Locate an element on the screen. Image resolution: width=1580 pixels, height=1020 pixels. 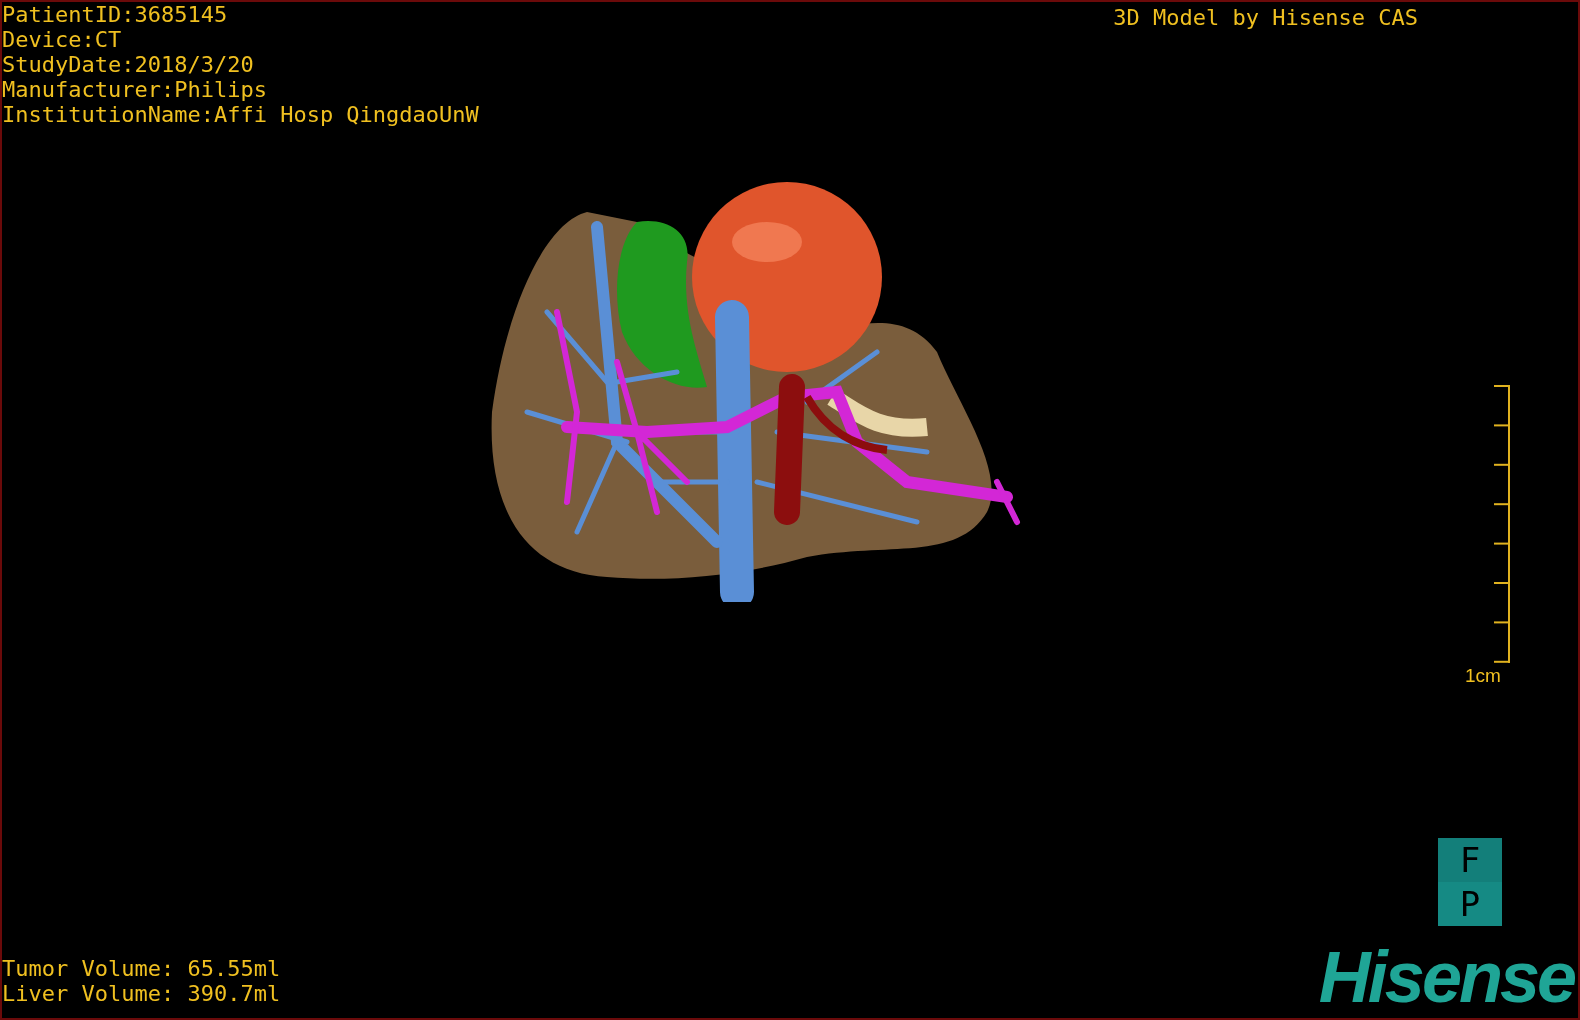
brand-logo: Hisense is located at coordinates (1446, 977).